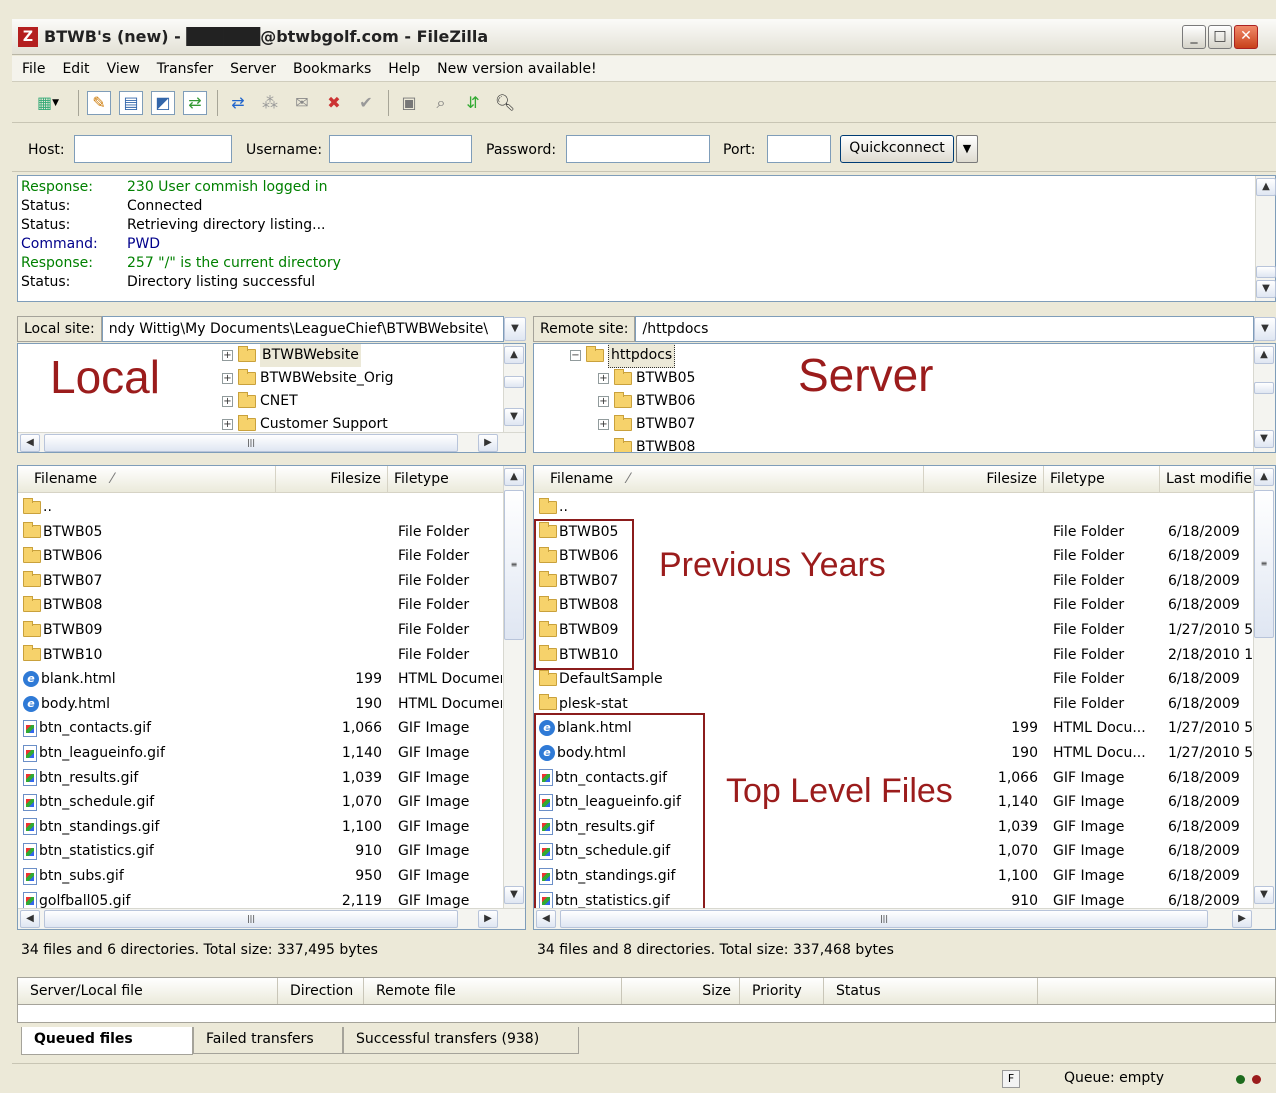  Describe the element at coordinates (260, 556) in the screenshot. I see `local-file-row: BTWB06 File Folder` at that location.